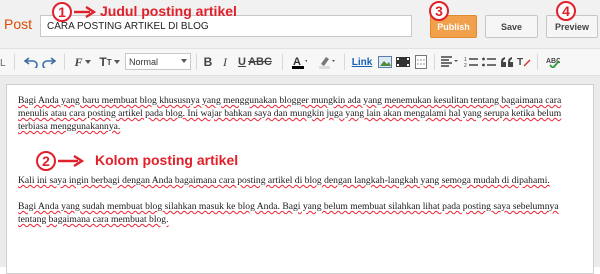 This screenshot has height=274, width=600. I want to click on svg-text: 2, so click(465, 65).